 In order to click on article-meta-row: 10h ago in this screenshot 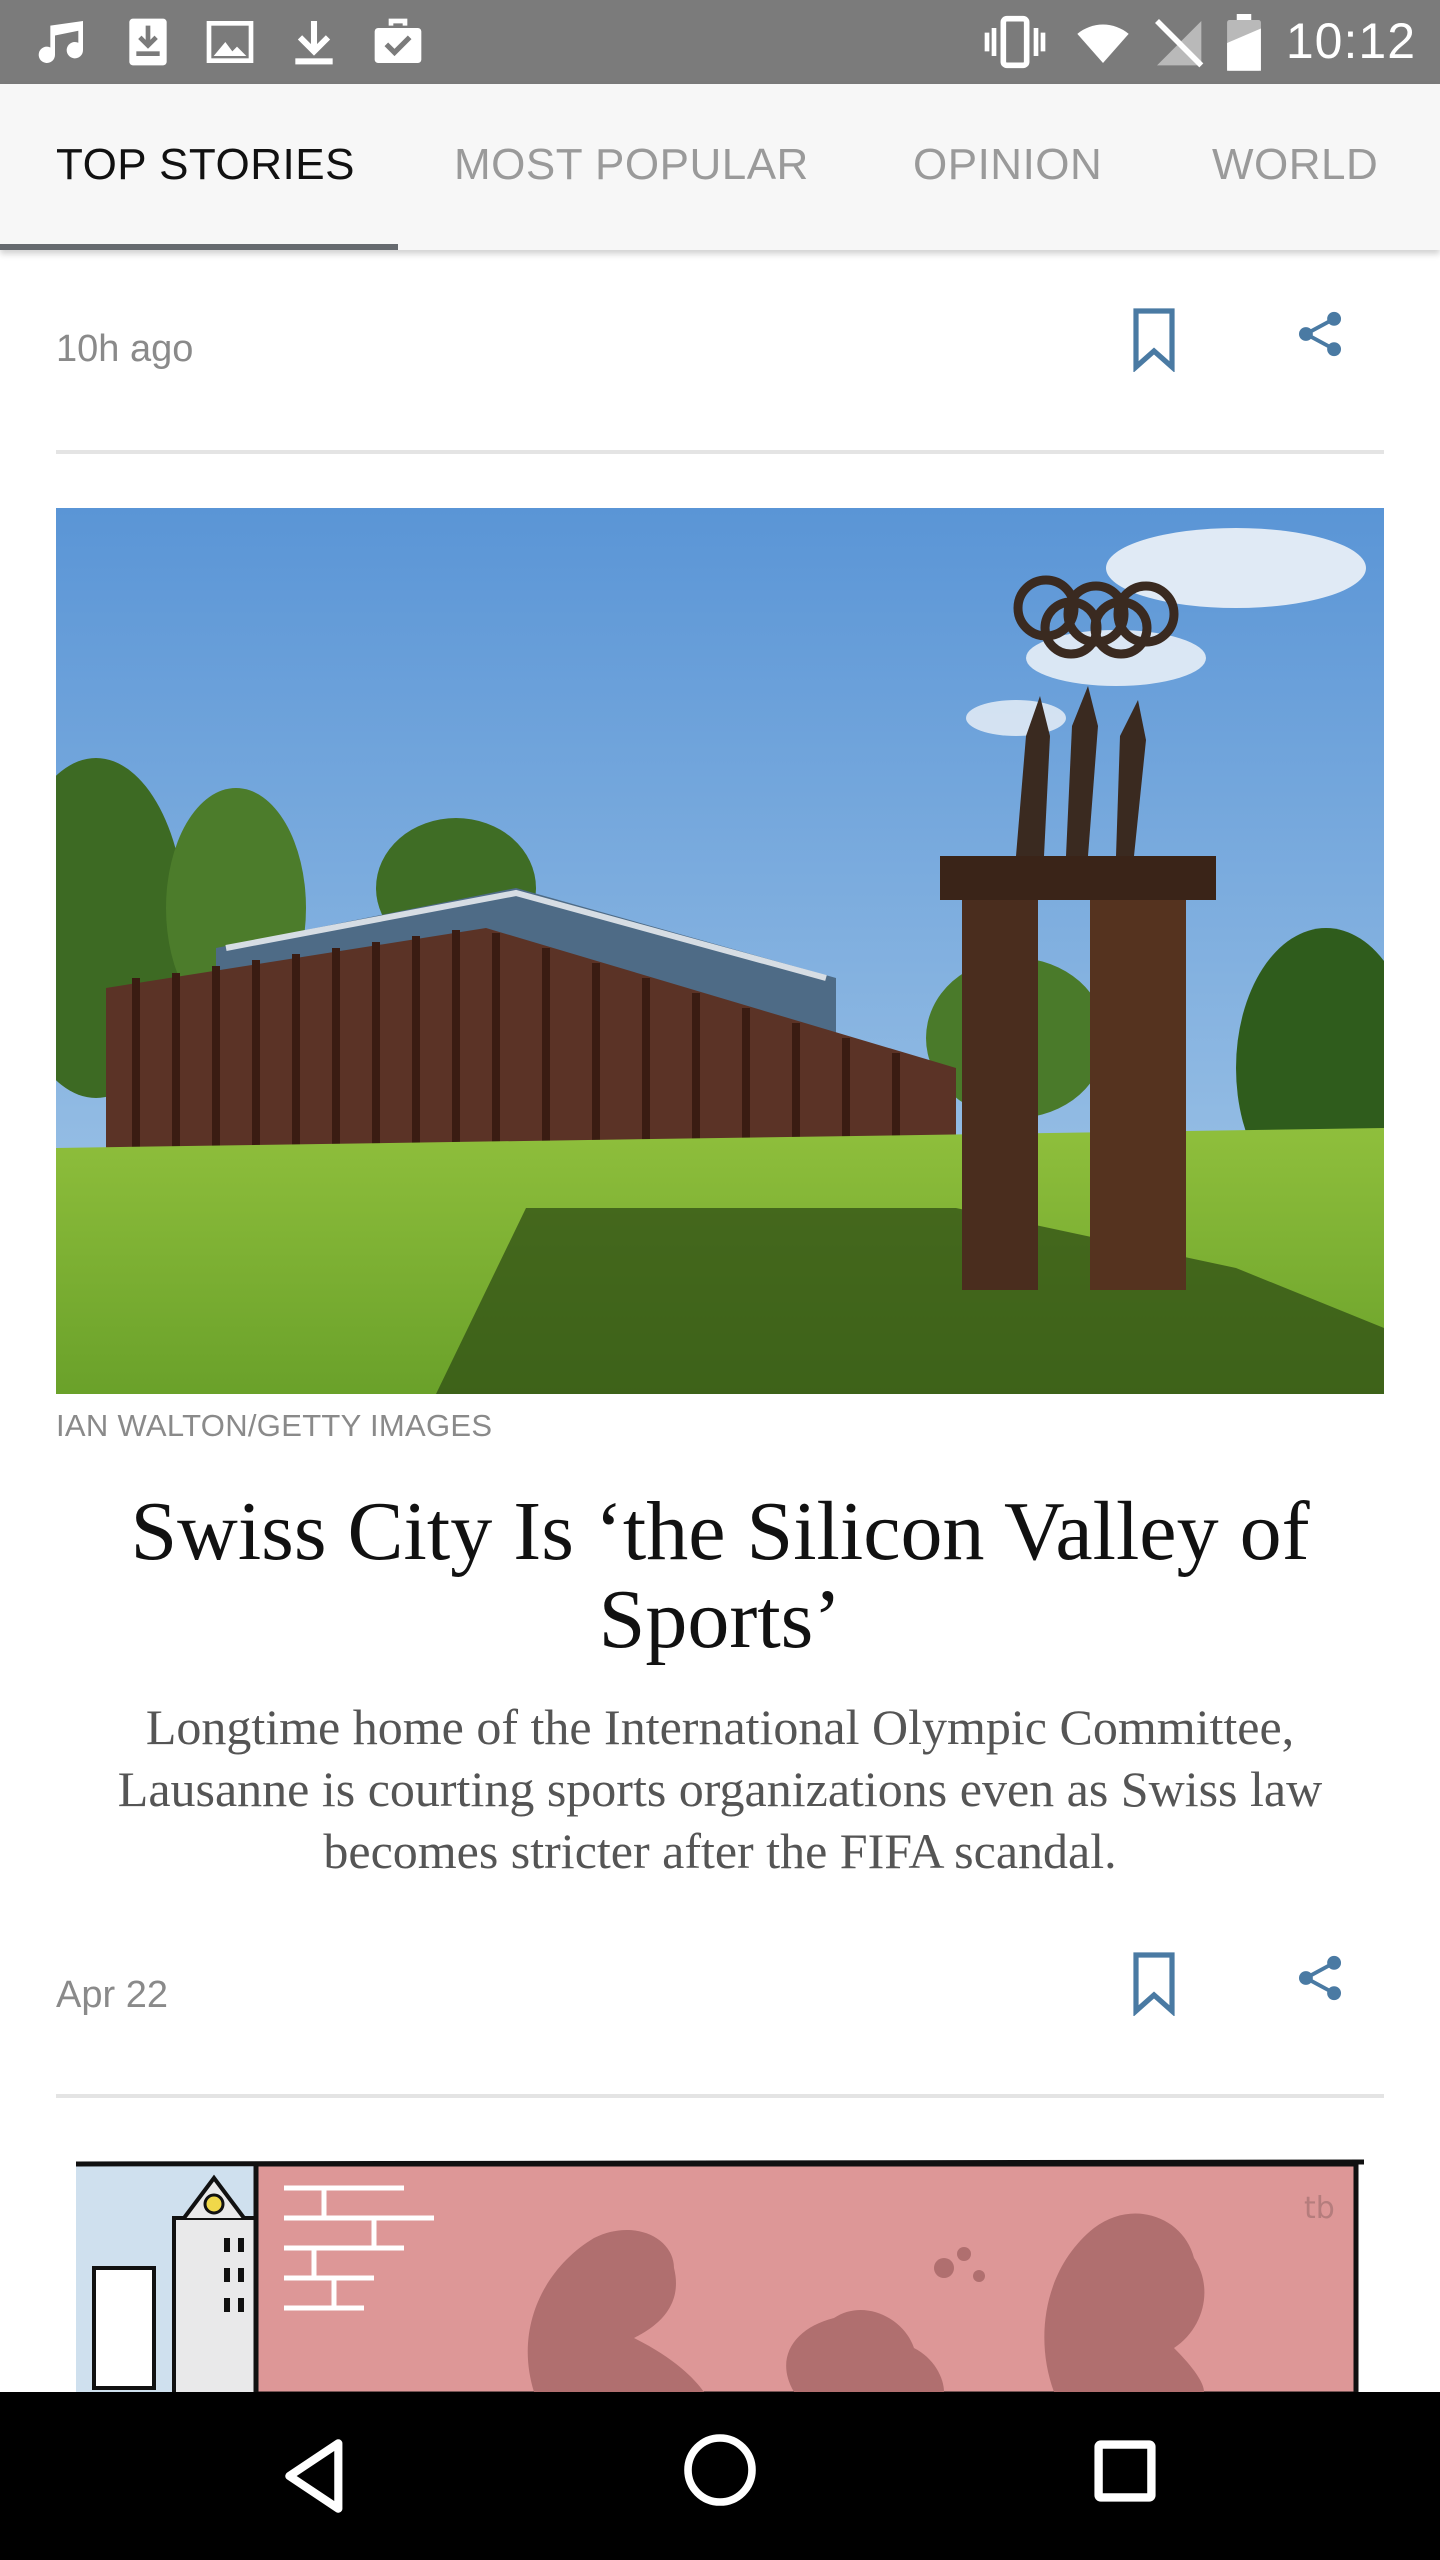, I will do `click(720, 356)`.